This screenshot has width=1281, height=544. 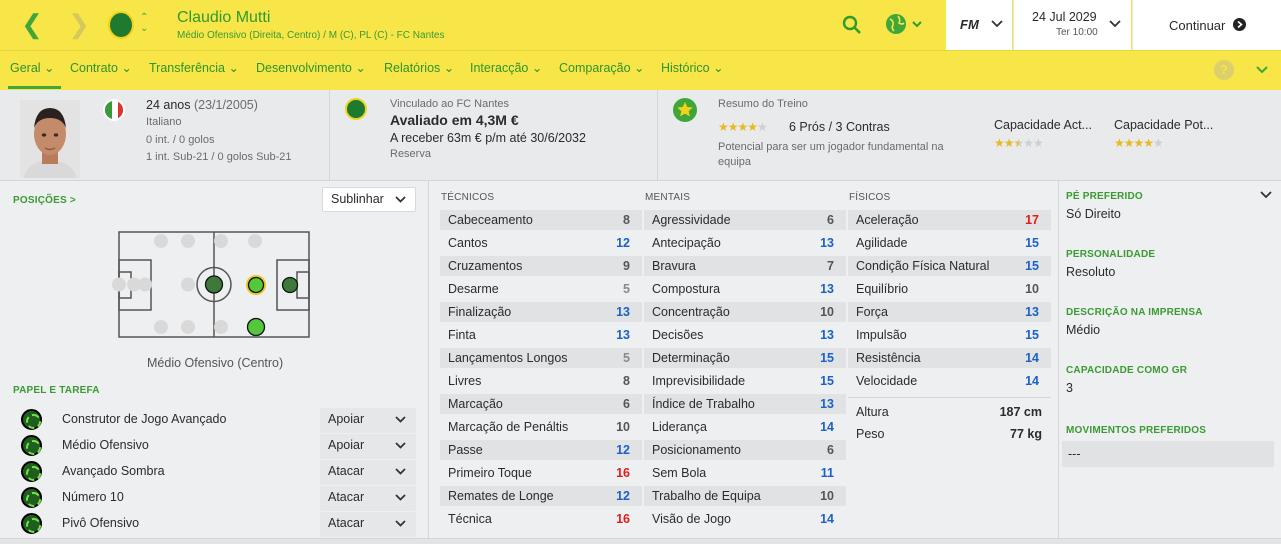 What do you see at coordinates (113, 471) in the screenshot?
I see `role-name: Avançado Sombra` at bounding box center [113, 471].